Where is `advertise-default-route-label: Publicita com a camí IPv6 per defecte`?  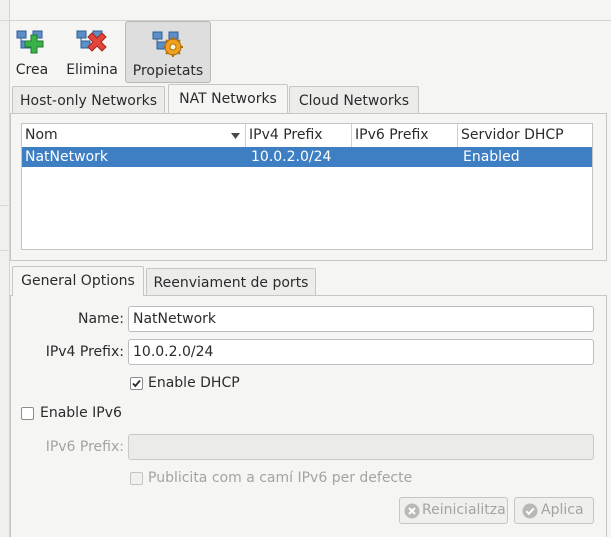 advertise-default-route-label: Publicita com a camí IPv6 per defecte is located at coordinates (280, 478).